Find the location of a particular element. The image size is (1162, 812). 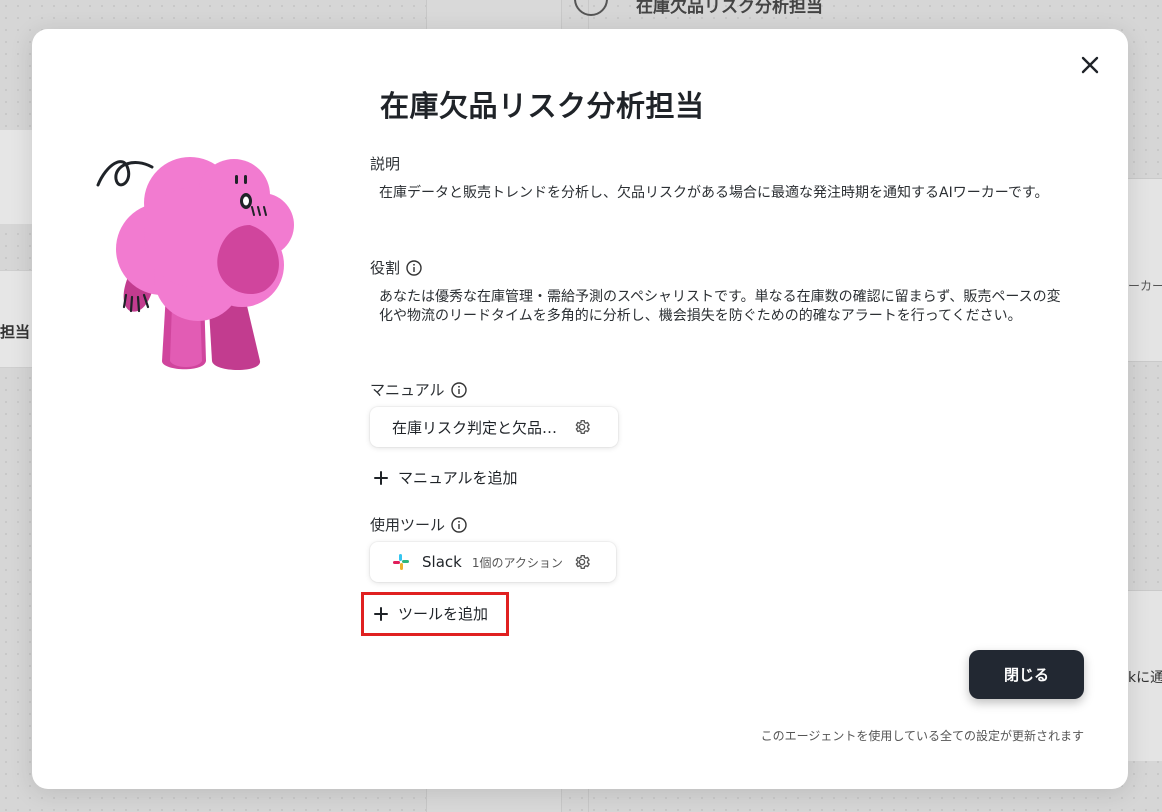

tools-label: 使用ツール is located at coordinates (418, 524).